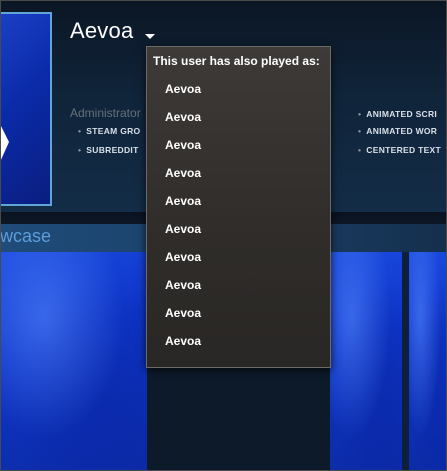 The height and width of the screenshot is (471, 447). I want to click on avatar-logo-mark, so click(4, 143).